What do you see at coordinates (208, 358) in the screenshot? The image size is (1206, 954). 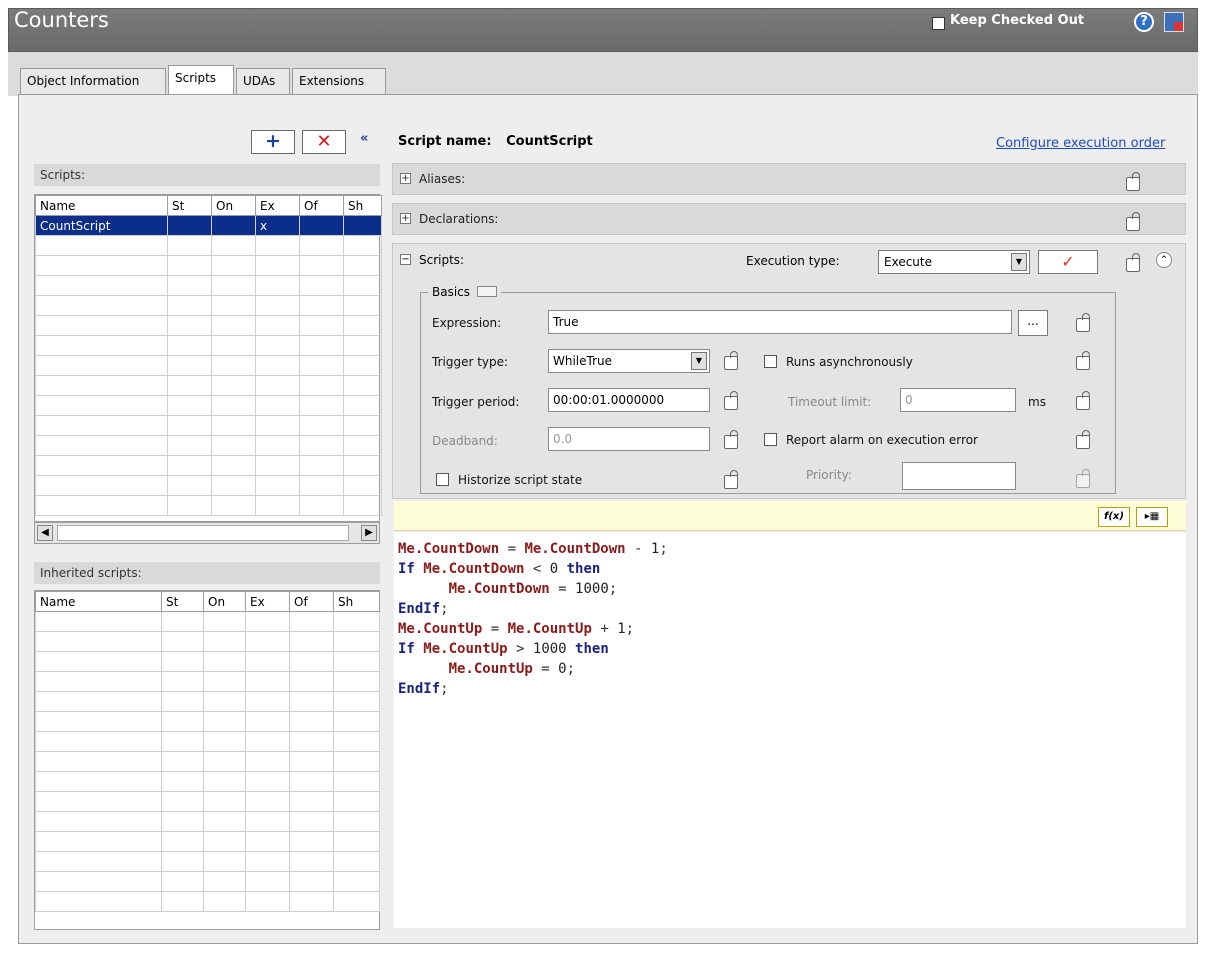 I see `scripts-grid: Name St On Ex Of Sh CountScript x` at bounding box center [208, 358].